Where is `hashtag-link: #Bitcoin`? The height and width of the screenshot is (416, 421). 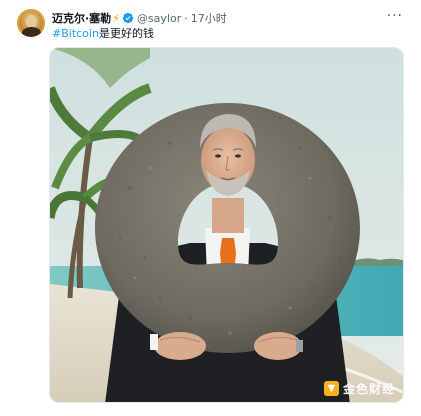
hashtag-link: #Bitcoin is located at coordinates (75, 33).